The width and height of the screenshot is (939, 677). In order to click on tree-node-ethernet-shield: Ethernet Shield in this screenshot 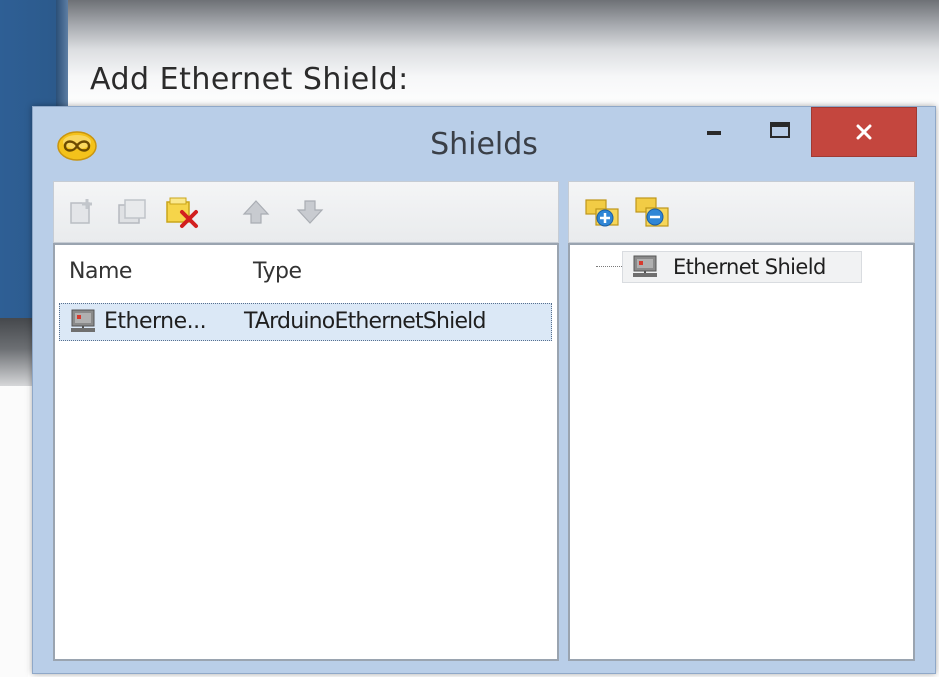, I will do `click(742, 267)`.